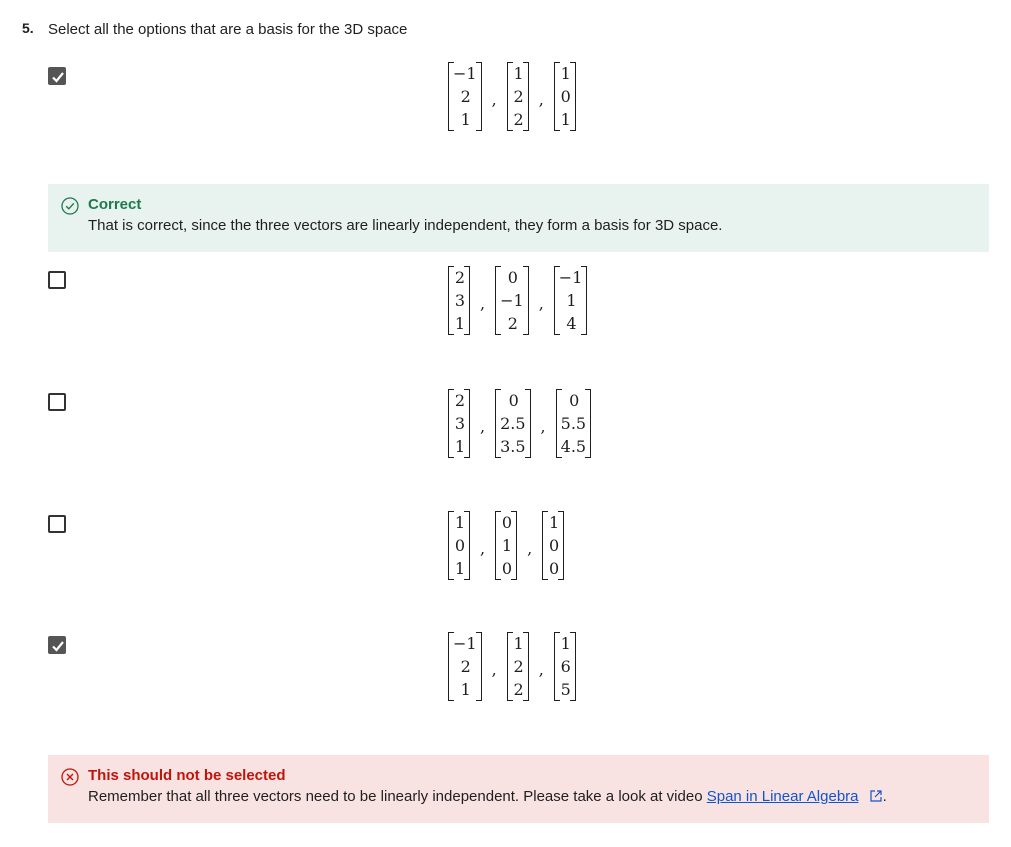  I want to click on external-link-icon, so click(876, 796).